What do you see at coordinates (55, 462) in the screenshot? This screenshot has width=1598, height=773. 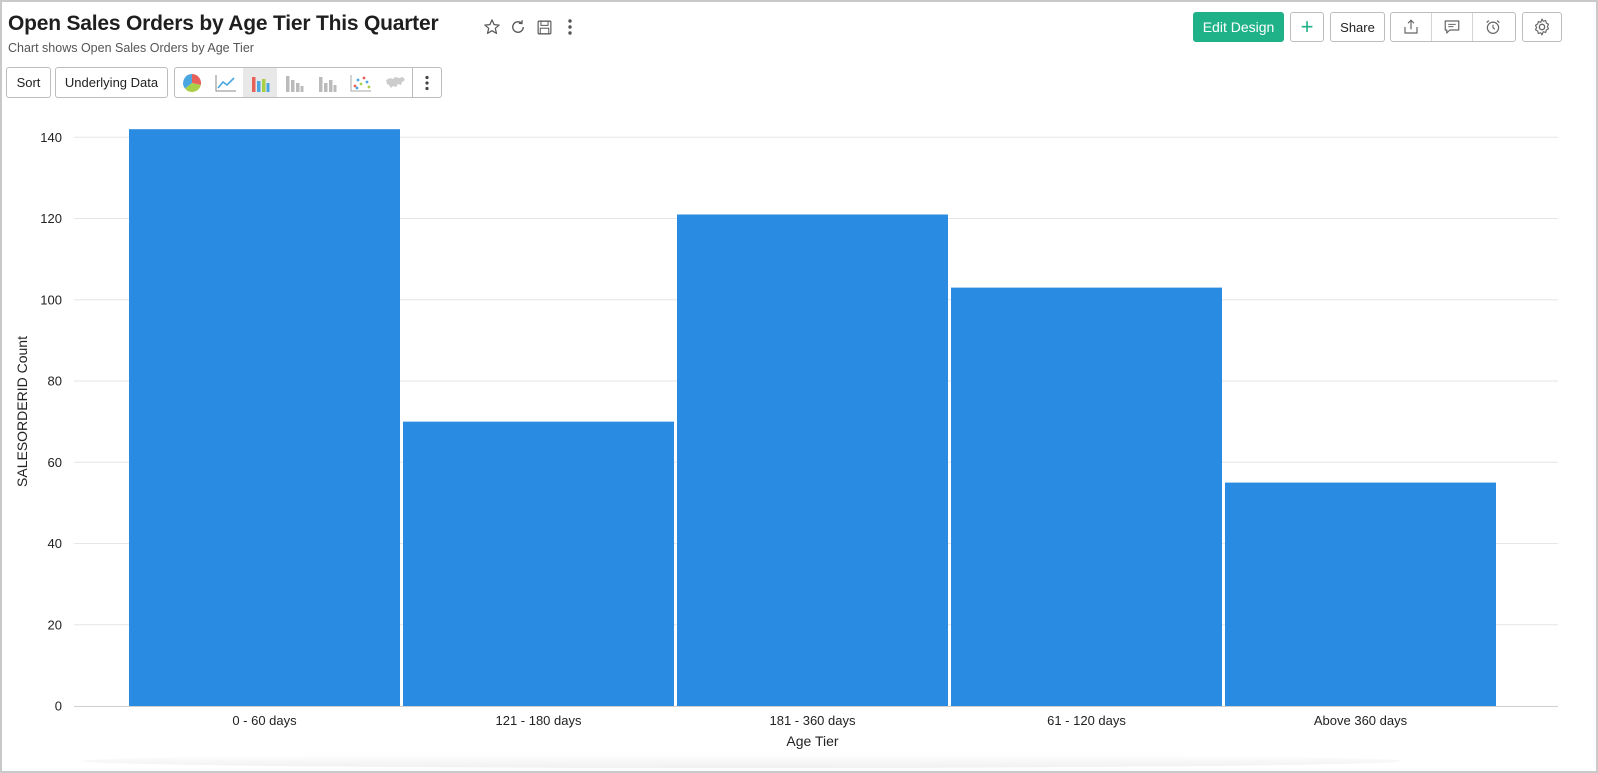 I see `y-tick-label: 60` at bounding box center [55, 462].